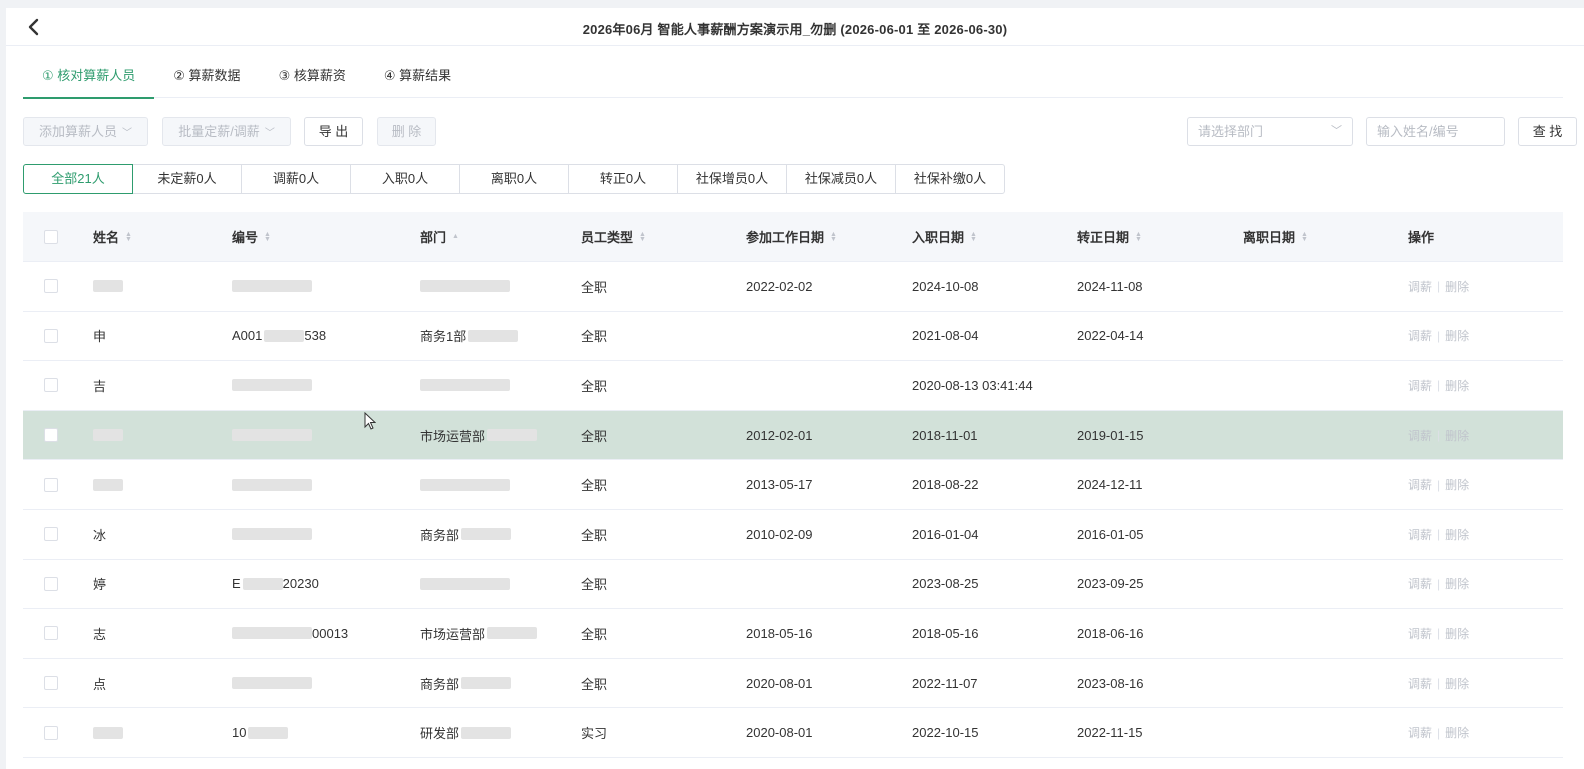 The image size is (1584, 769). I want to click on table-row: 全职 2013-05-17 2018-08-22 2024-12-11 调薪 | 删除, so click(793, 485).